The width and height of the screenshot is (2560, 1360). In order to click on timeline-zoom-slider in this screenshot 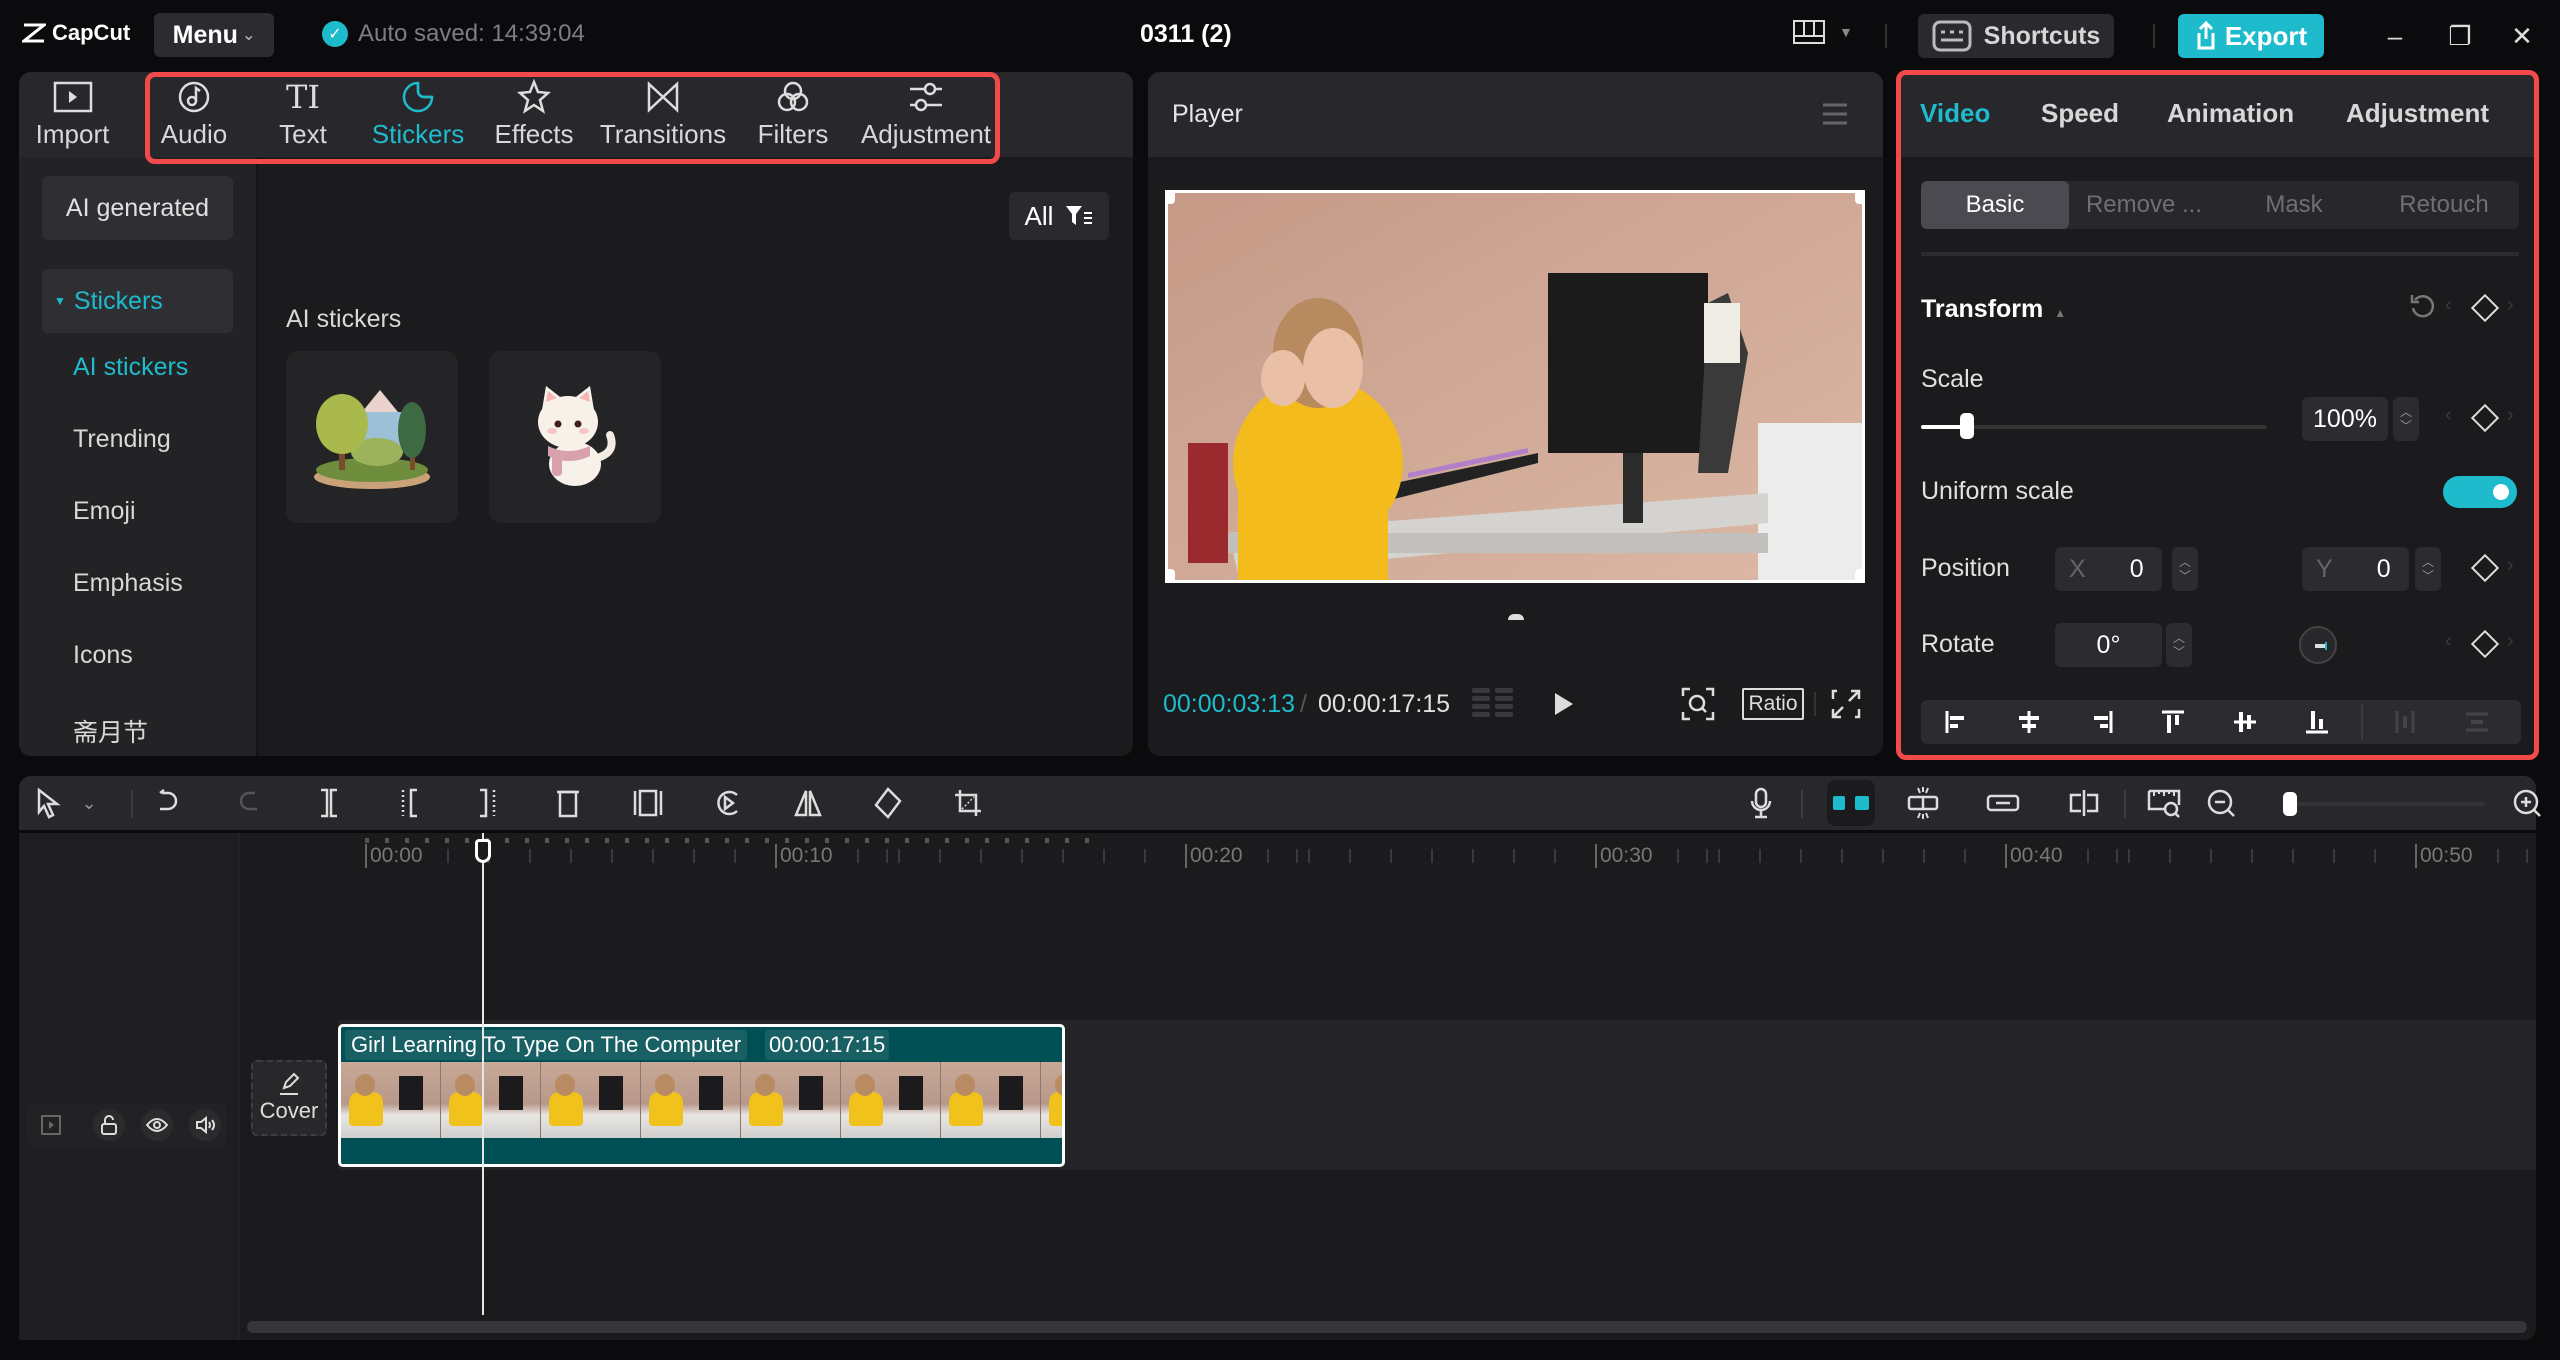, I will do `click(2384, 804)`.